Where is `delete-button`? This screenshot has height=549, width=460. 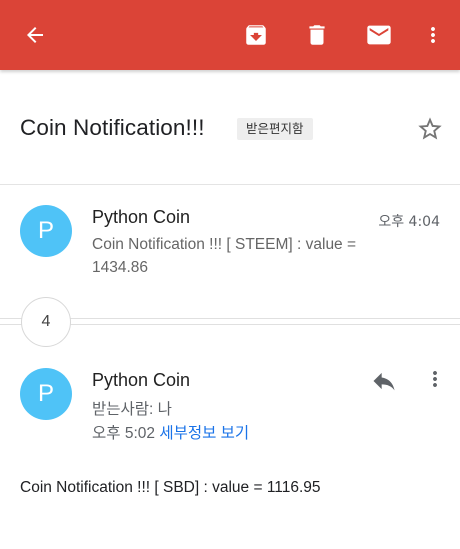 delete-button is located at coordinates (317, 35).